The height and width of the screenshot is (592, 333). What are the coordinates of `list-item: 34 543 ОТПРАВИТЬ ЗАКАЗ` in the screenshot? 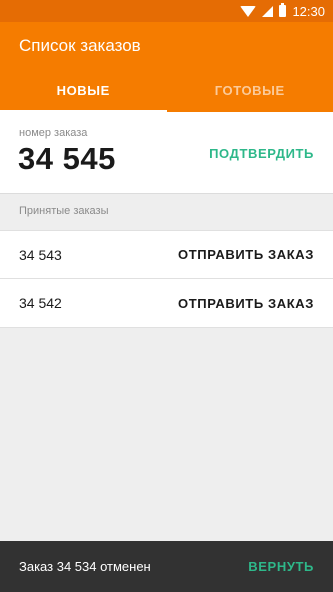 It's located at (166, 254).